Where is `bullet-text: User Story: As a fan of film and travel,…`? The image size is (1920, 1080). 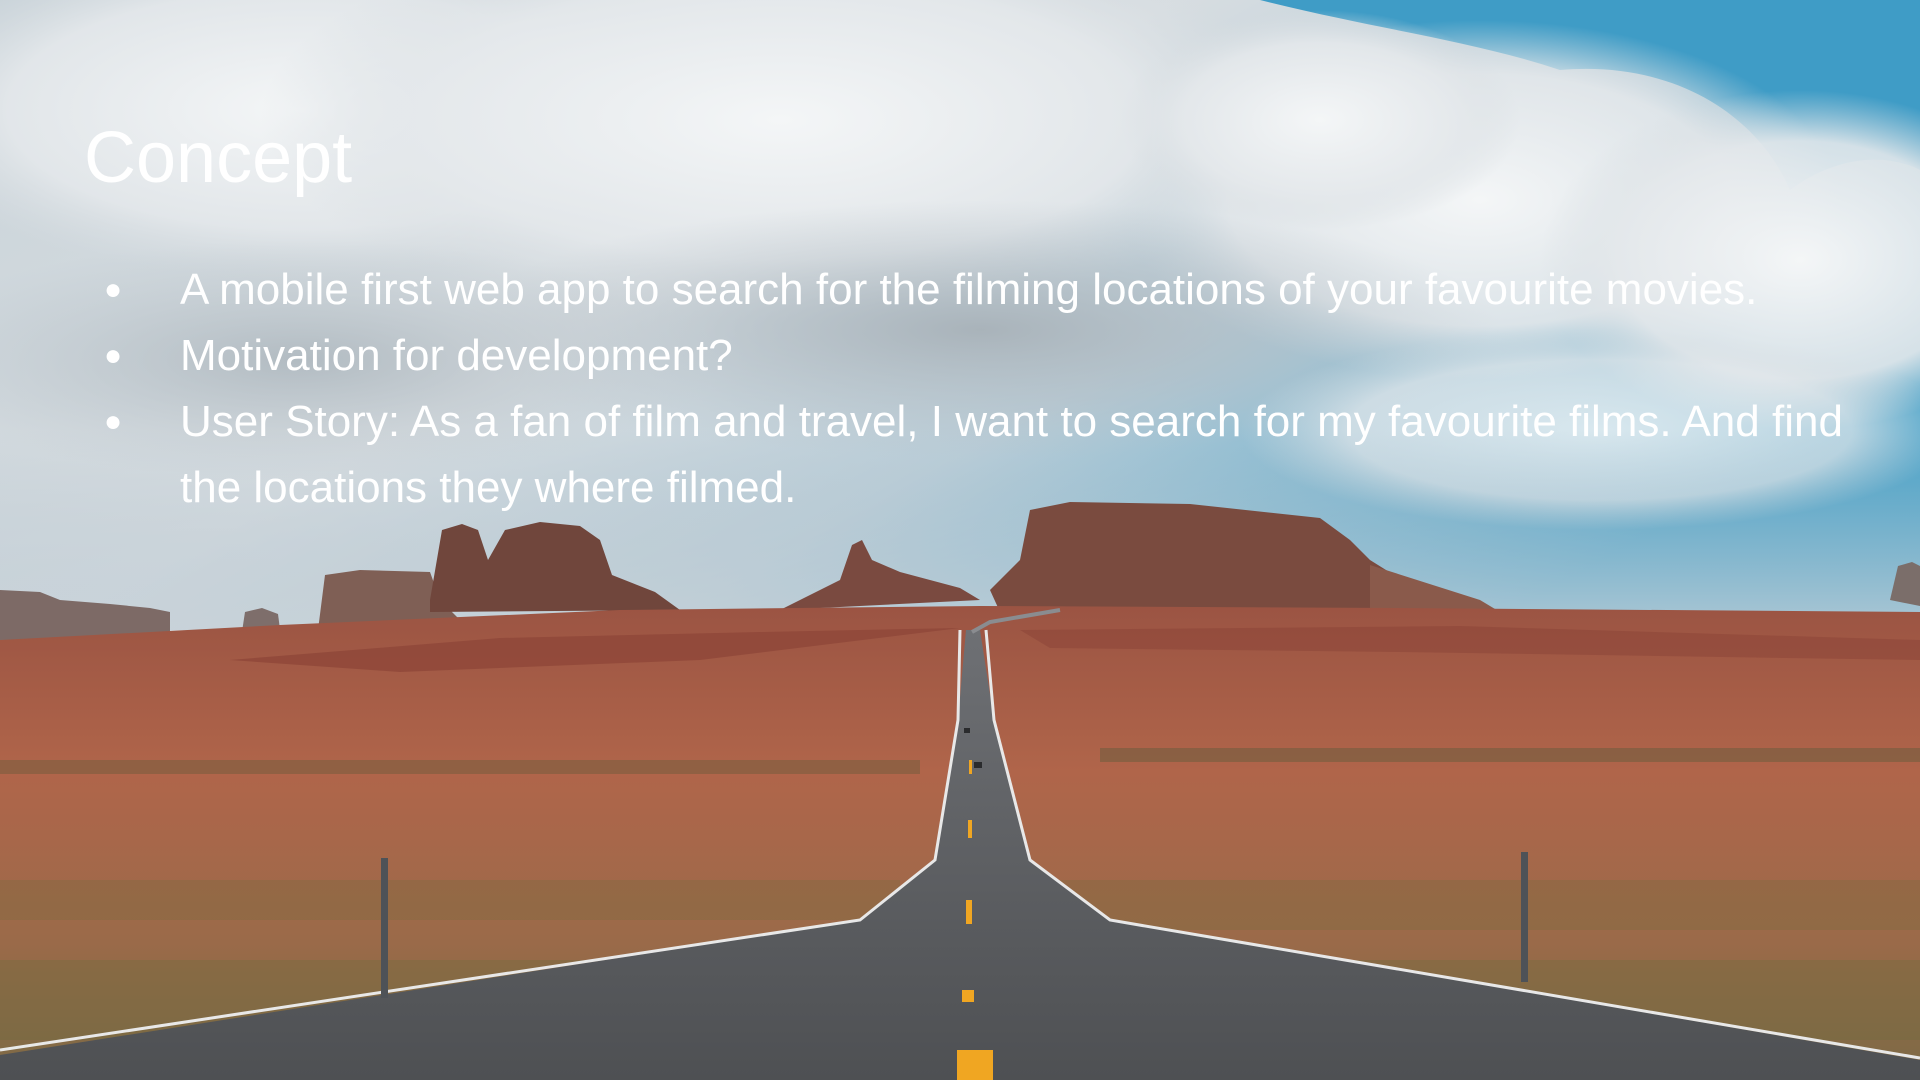
bullet-text: User Story: As a fan of film and travel,… is located at coordinates (1011, 454).